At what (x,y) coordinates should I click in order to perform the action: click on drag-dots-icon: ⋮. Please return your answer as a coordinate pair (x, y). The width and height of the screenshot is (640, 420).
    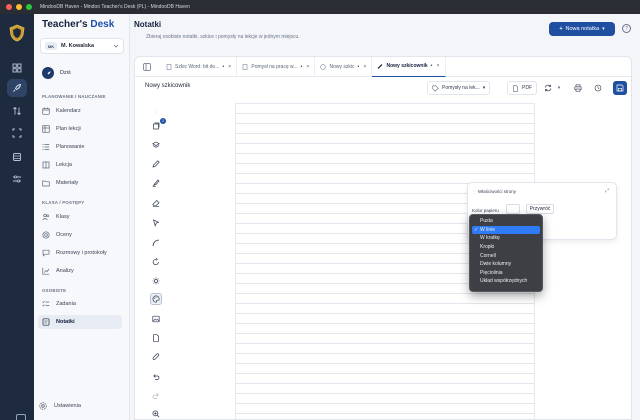
    Looking at the image, I should click on (156, 111).